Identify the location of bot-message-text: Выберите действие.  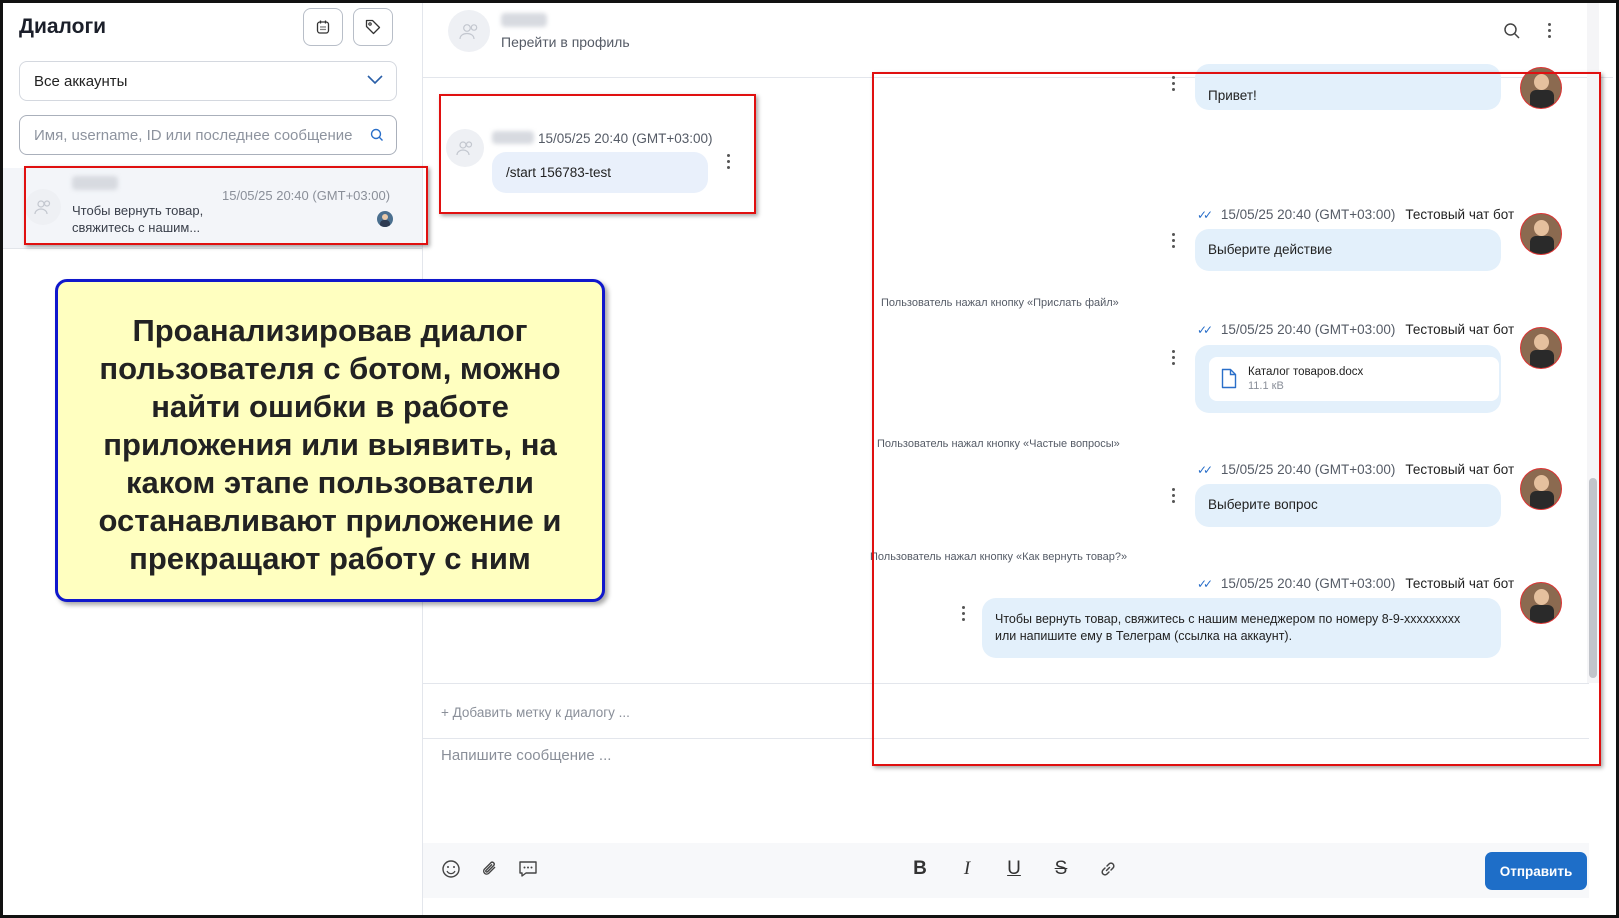
(1270, 249).